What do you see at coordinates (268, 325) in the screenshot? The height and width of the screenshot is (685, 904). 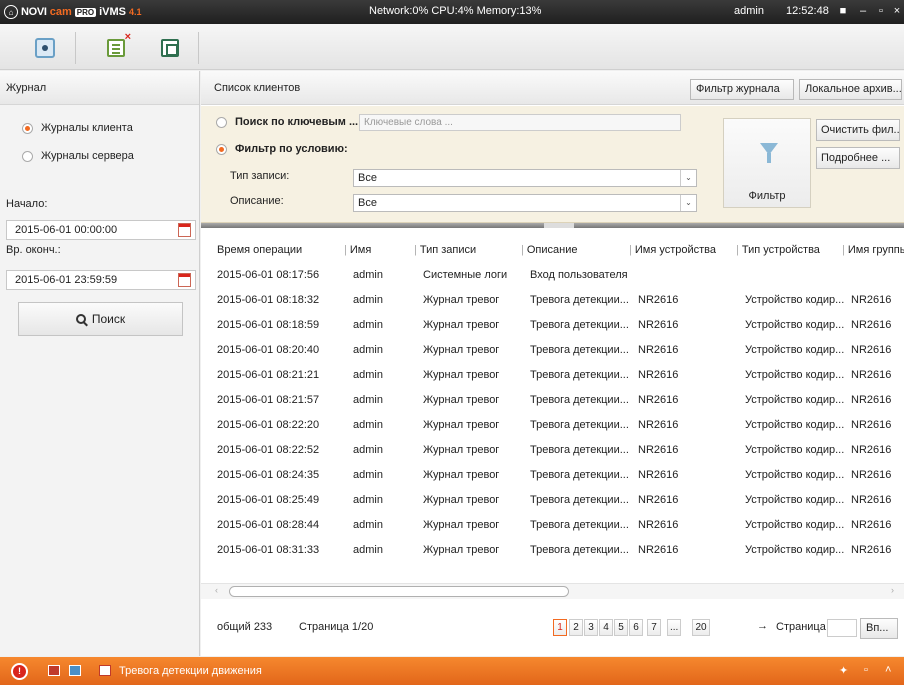 I see `table-cell: 2015-06-01 08:18:59` at bounding box center [268, 325].